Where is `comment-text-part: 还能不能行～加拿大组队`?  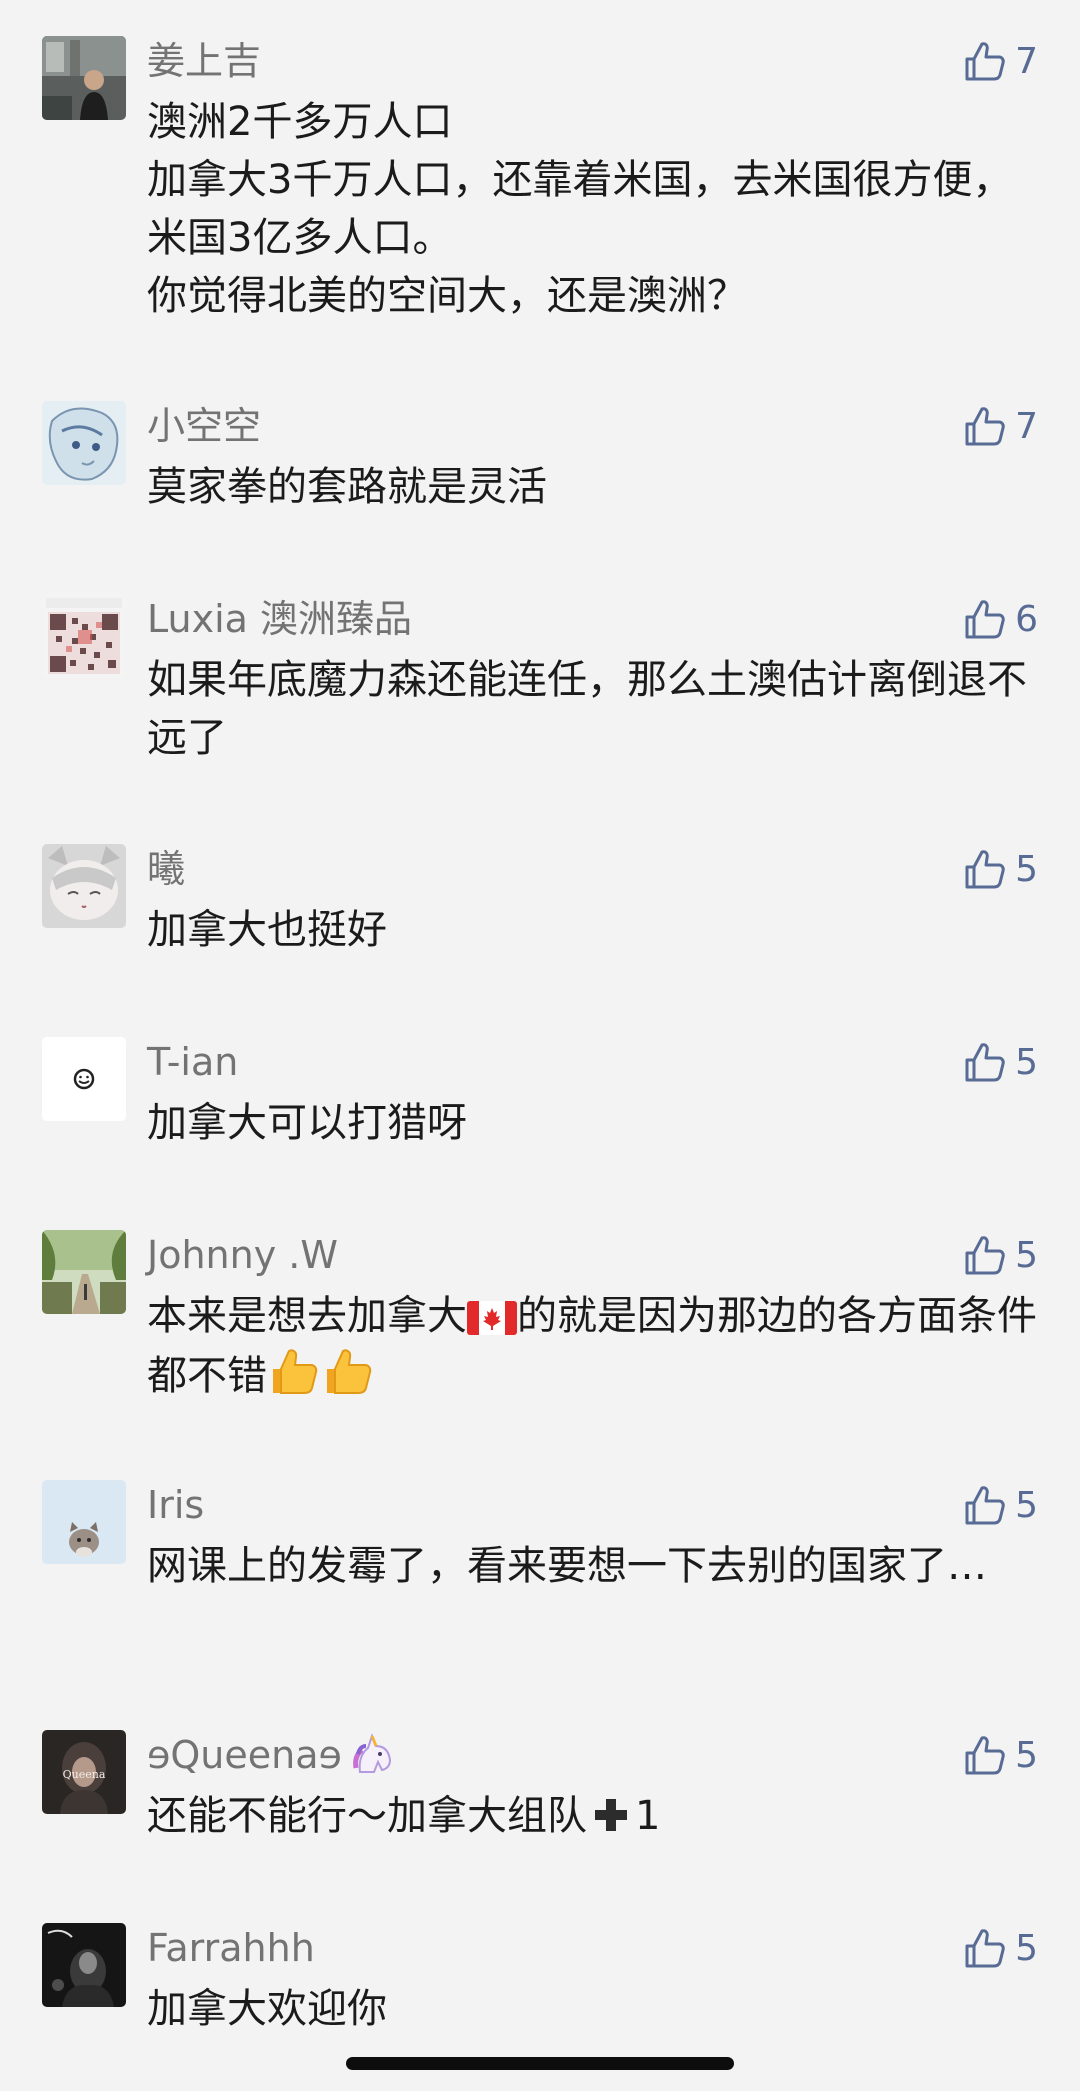
comment-text-part: 还能不能行～加拿大组队 is located at coordinates (367, 1816).